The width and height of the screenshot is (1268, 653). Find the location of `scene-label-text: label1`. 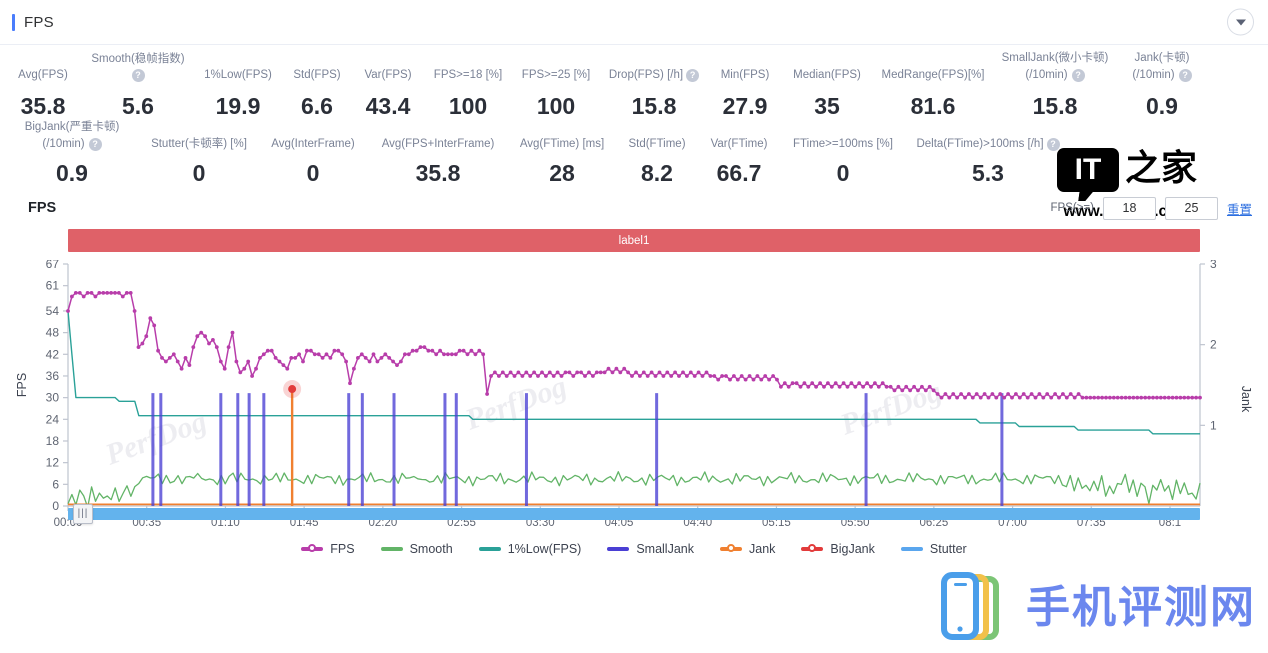

scene-label-text: label1 is located at coordinates (634, 240).